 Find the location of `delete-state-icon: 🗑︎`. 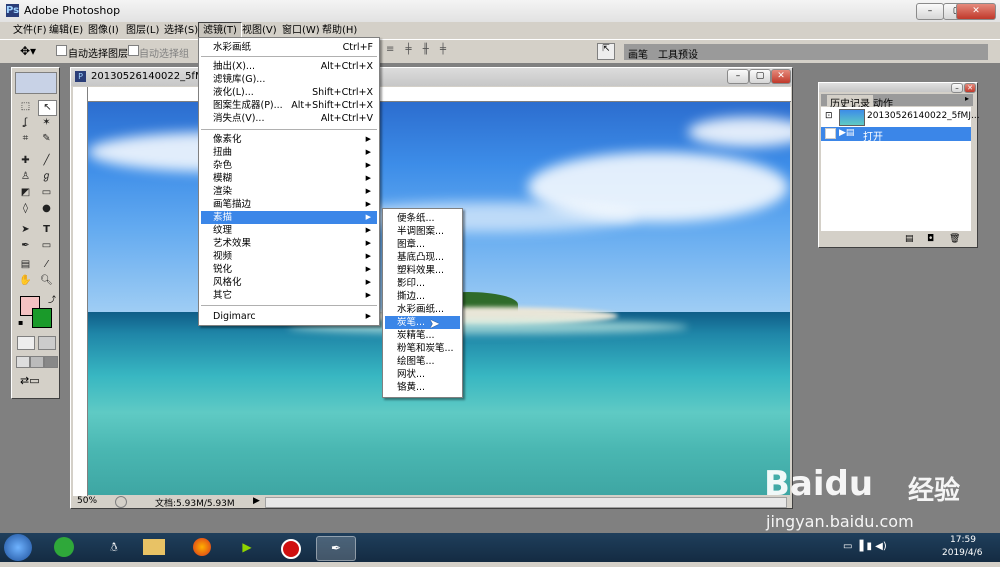

delete-state-icon: 🗑︎ is located at coordinates (954, 239).